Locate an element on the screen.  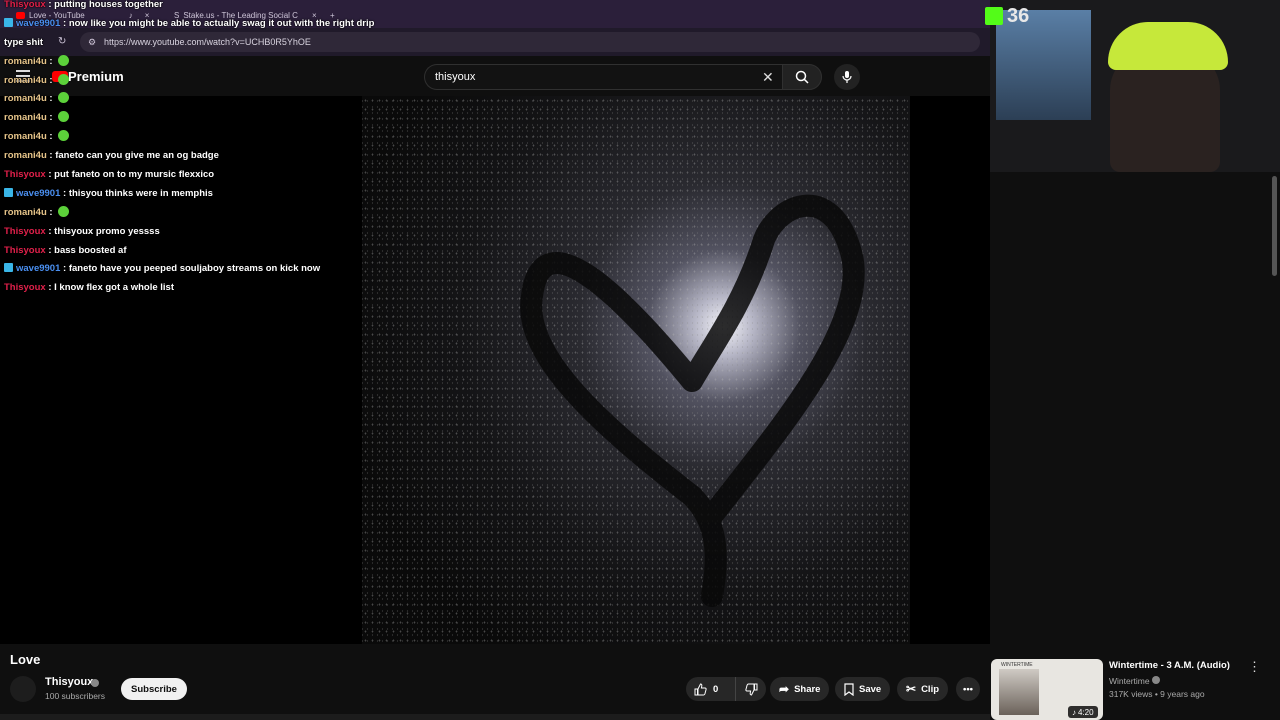
search-input: thisyoux is located at coordinates (603, 77).